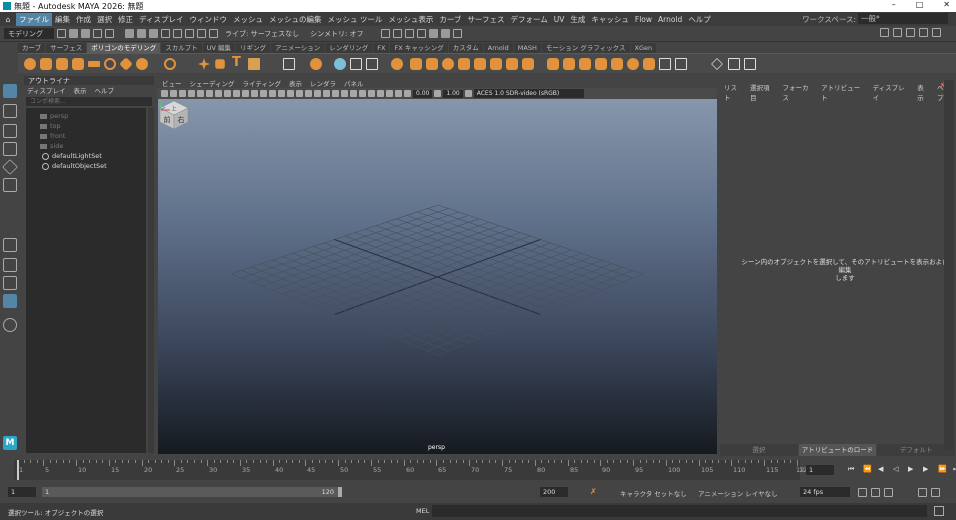 The width and height of the screenshot is (956, 520). Describe the element at coordinates (94, 64) in the screenshot. I see `poly-plane-icon` at that location.